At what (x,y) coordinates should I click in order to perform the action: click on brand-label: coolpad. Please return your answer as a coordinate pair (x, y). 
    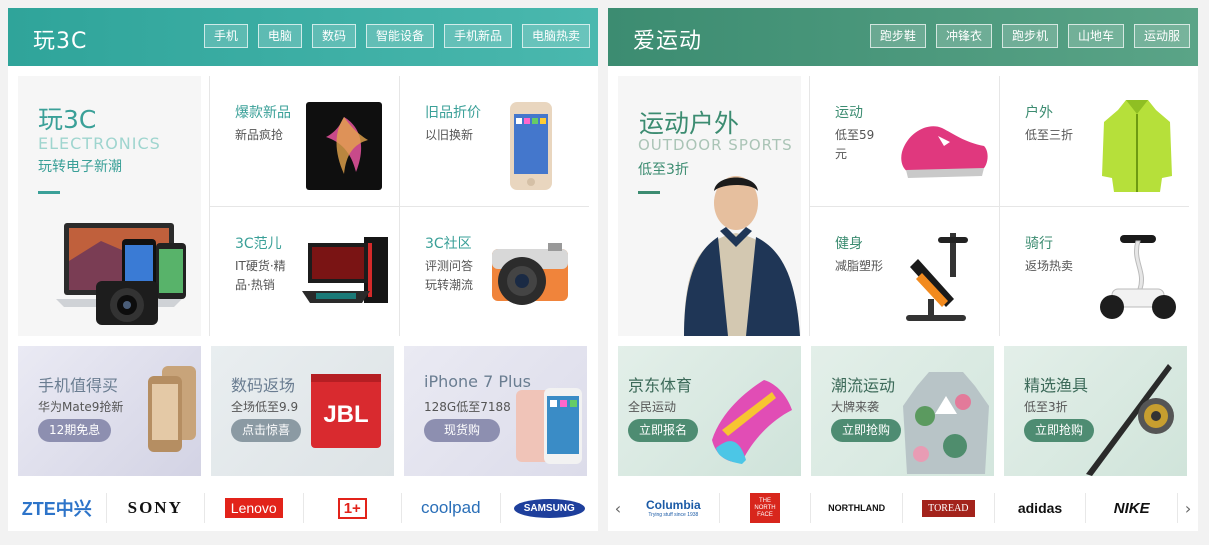
    Looking at the image, I should click on (450, 507).